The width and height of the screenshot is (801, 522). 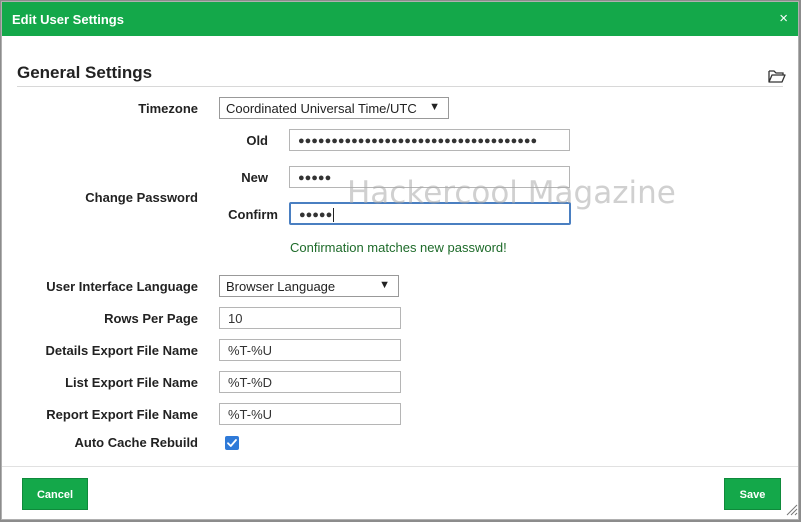 I want to click on text-caret, so click(x=334, y=215).